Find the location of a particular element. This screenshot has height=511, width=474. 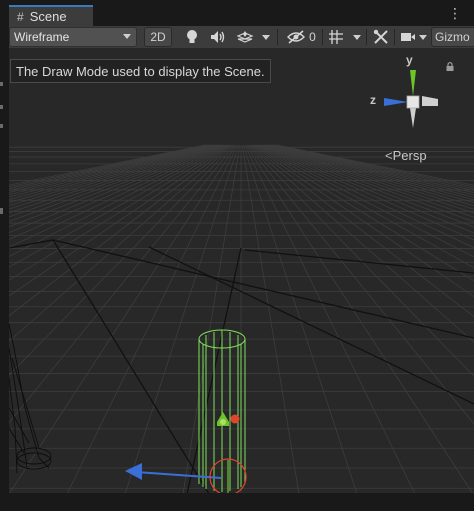

toggle-2d-button: 2D is located at coordinates (158, 37).